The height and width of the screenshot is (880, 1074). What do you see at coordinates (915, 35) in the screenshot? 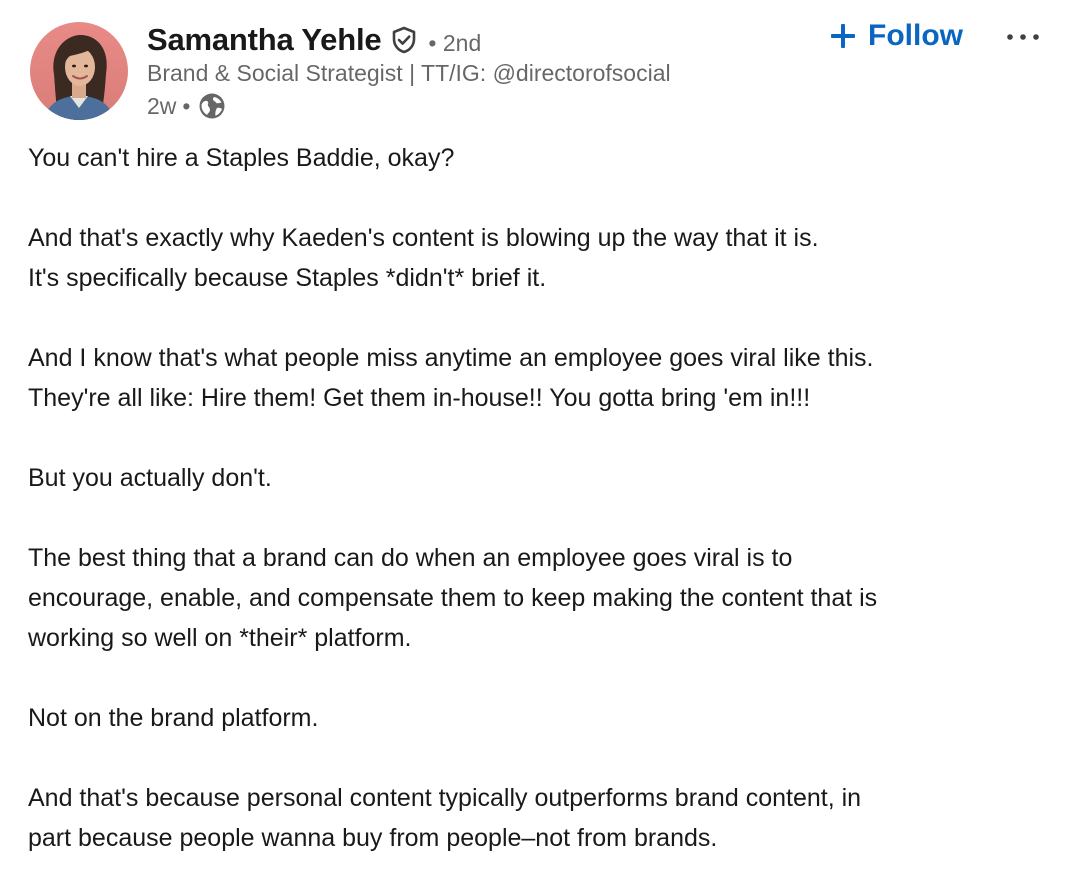
I see `follow-label: Follow` at bounding box center [915, 35].